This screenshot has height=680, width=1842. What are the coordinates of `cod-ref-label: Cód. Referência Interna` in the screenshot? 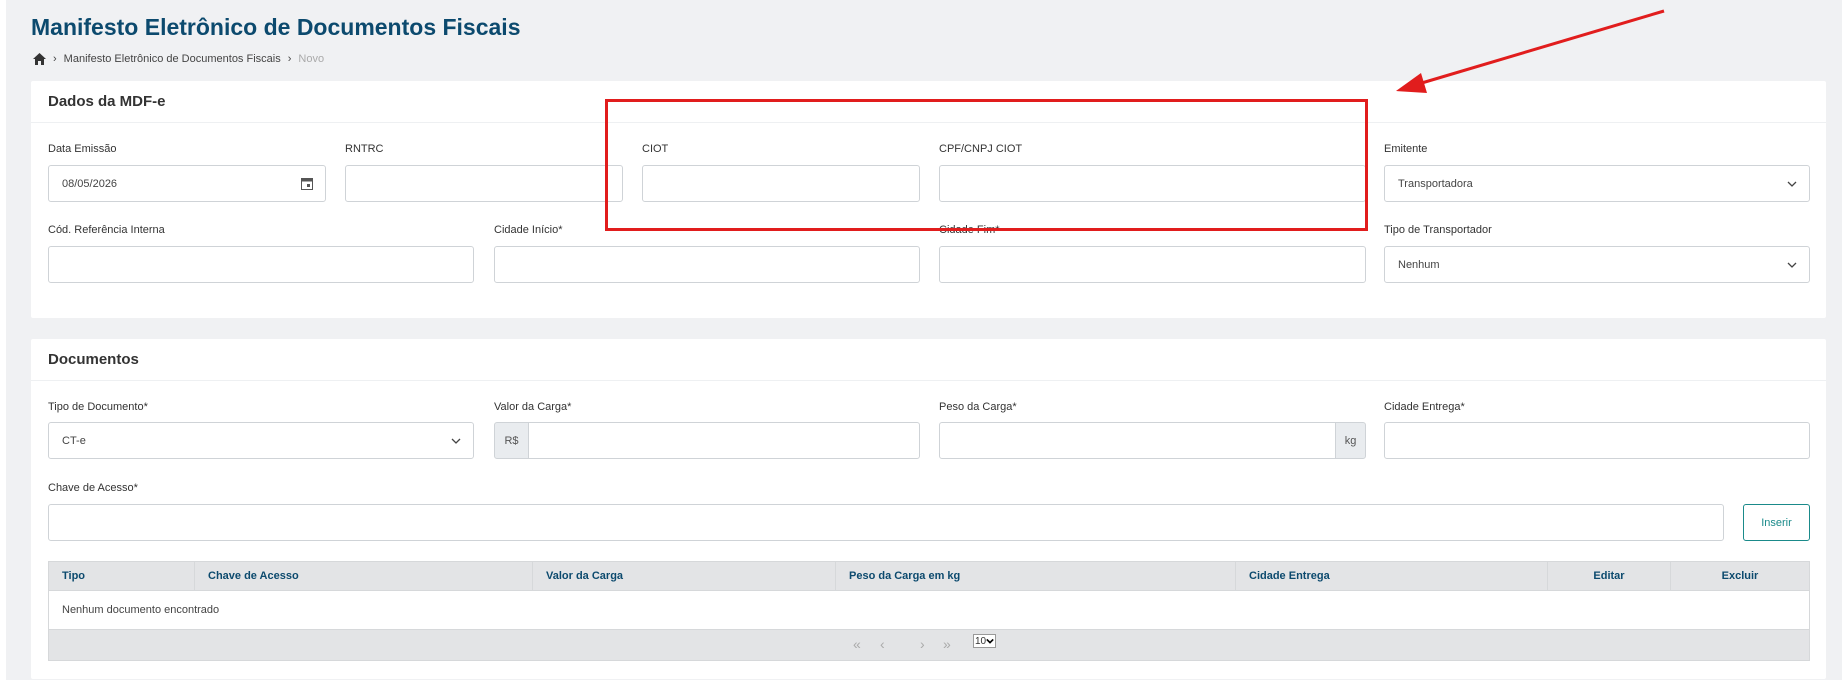 It's located at (106, 230).